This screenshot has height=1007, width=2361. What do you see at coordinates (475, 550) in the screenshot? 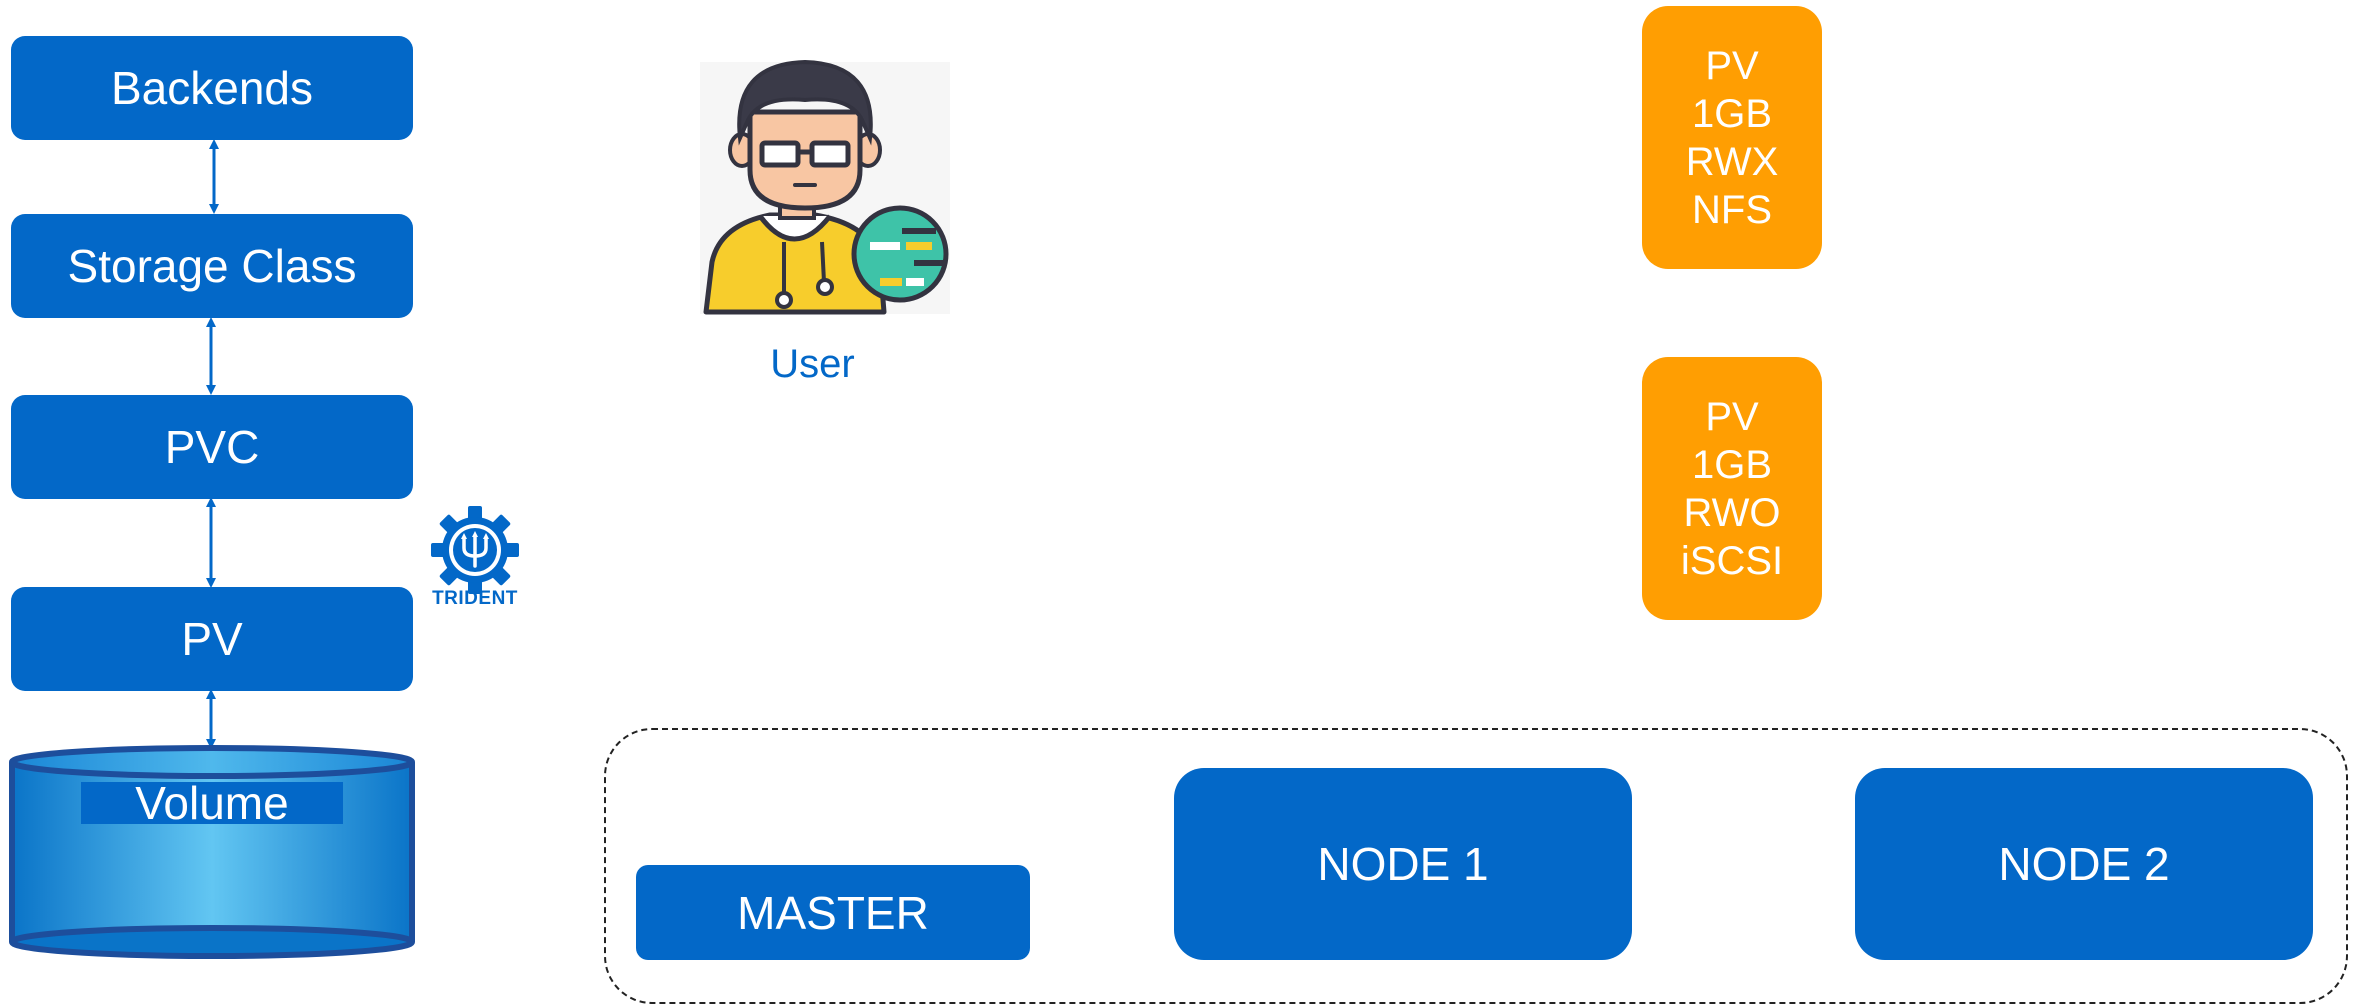
I see `trident-gear-icon` at bounding box center [475, 550].